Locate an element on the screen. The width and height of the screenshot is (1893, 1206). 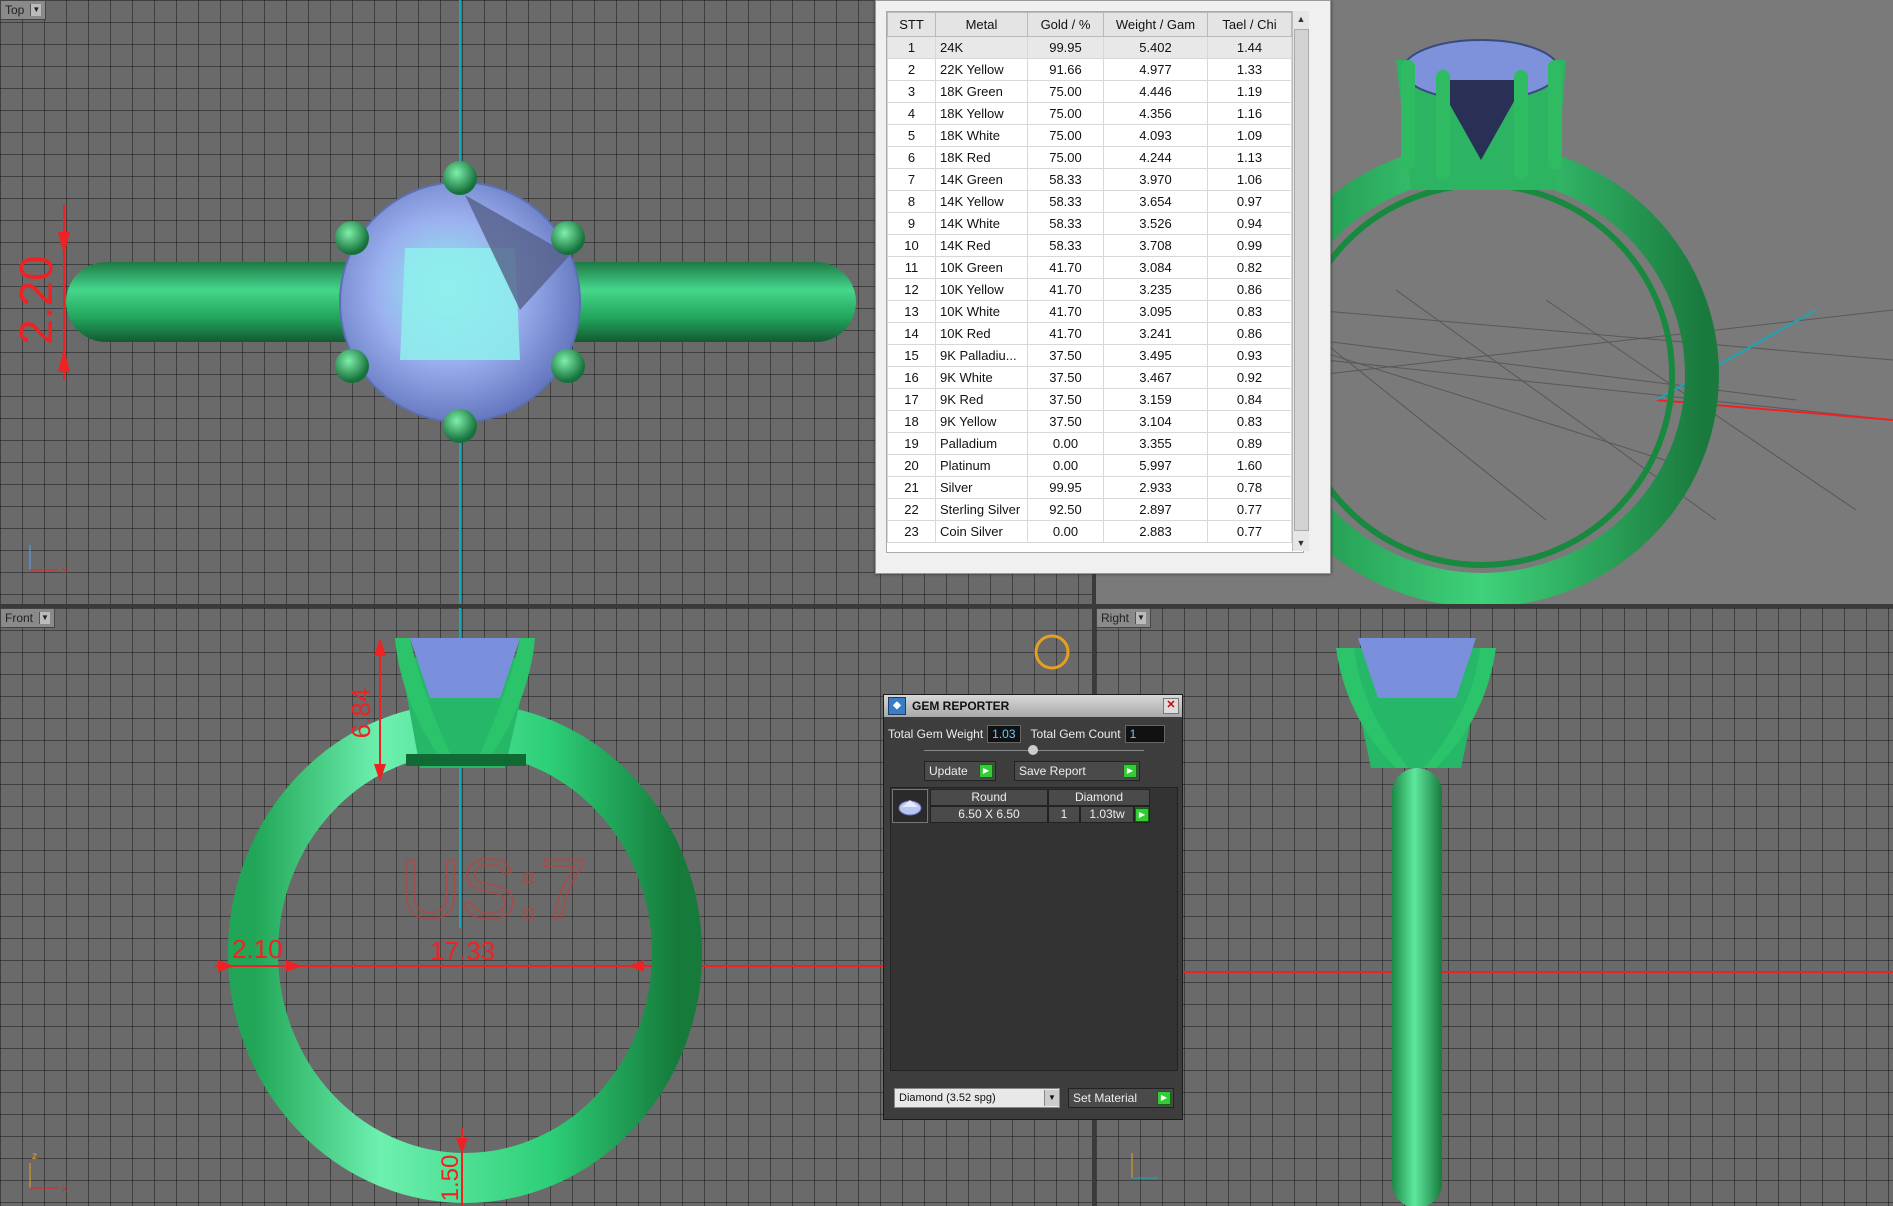
gem-row-action-button: ▶ is located at coordinates (1142, 814).